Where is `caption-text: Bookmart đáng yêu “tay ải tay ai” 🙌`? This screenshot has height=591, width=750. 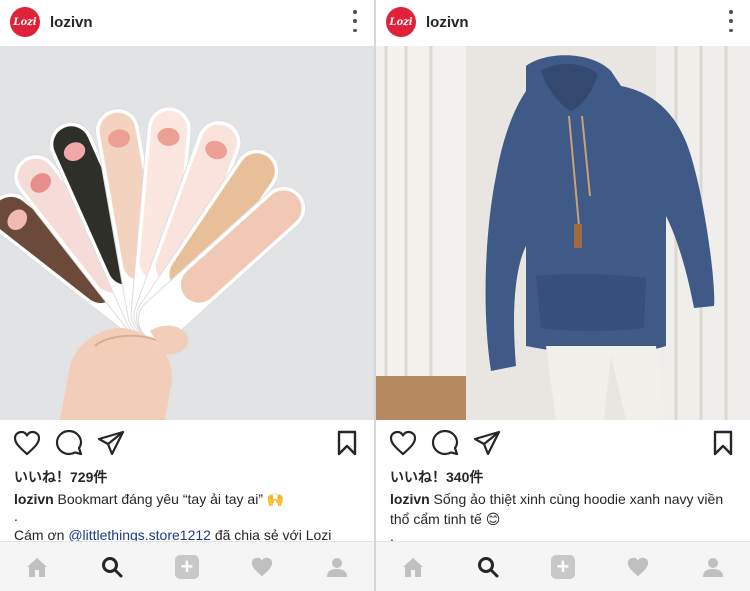 caption-text: Bookmart đáng yêu “tay ải tay ai” 🙌 is located at coordinates (169, 499).